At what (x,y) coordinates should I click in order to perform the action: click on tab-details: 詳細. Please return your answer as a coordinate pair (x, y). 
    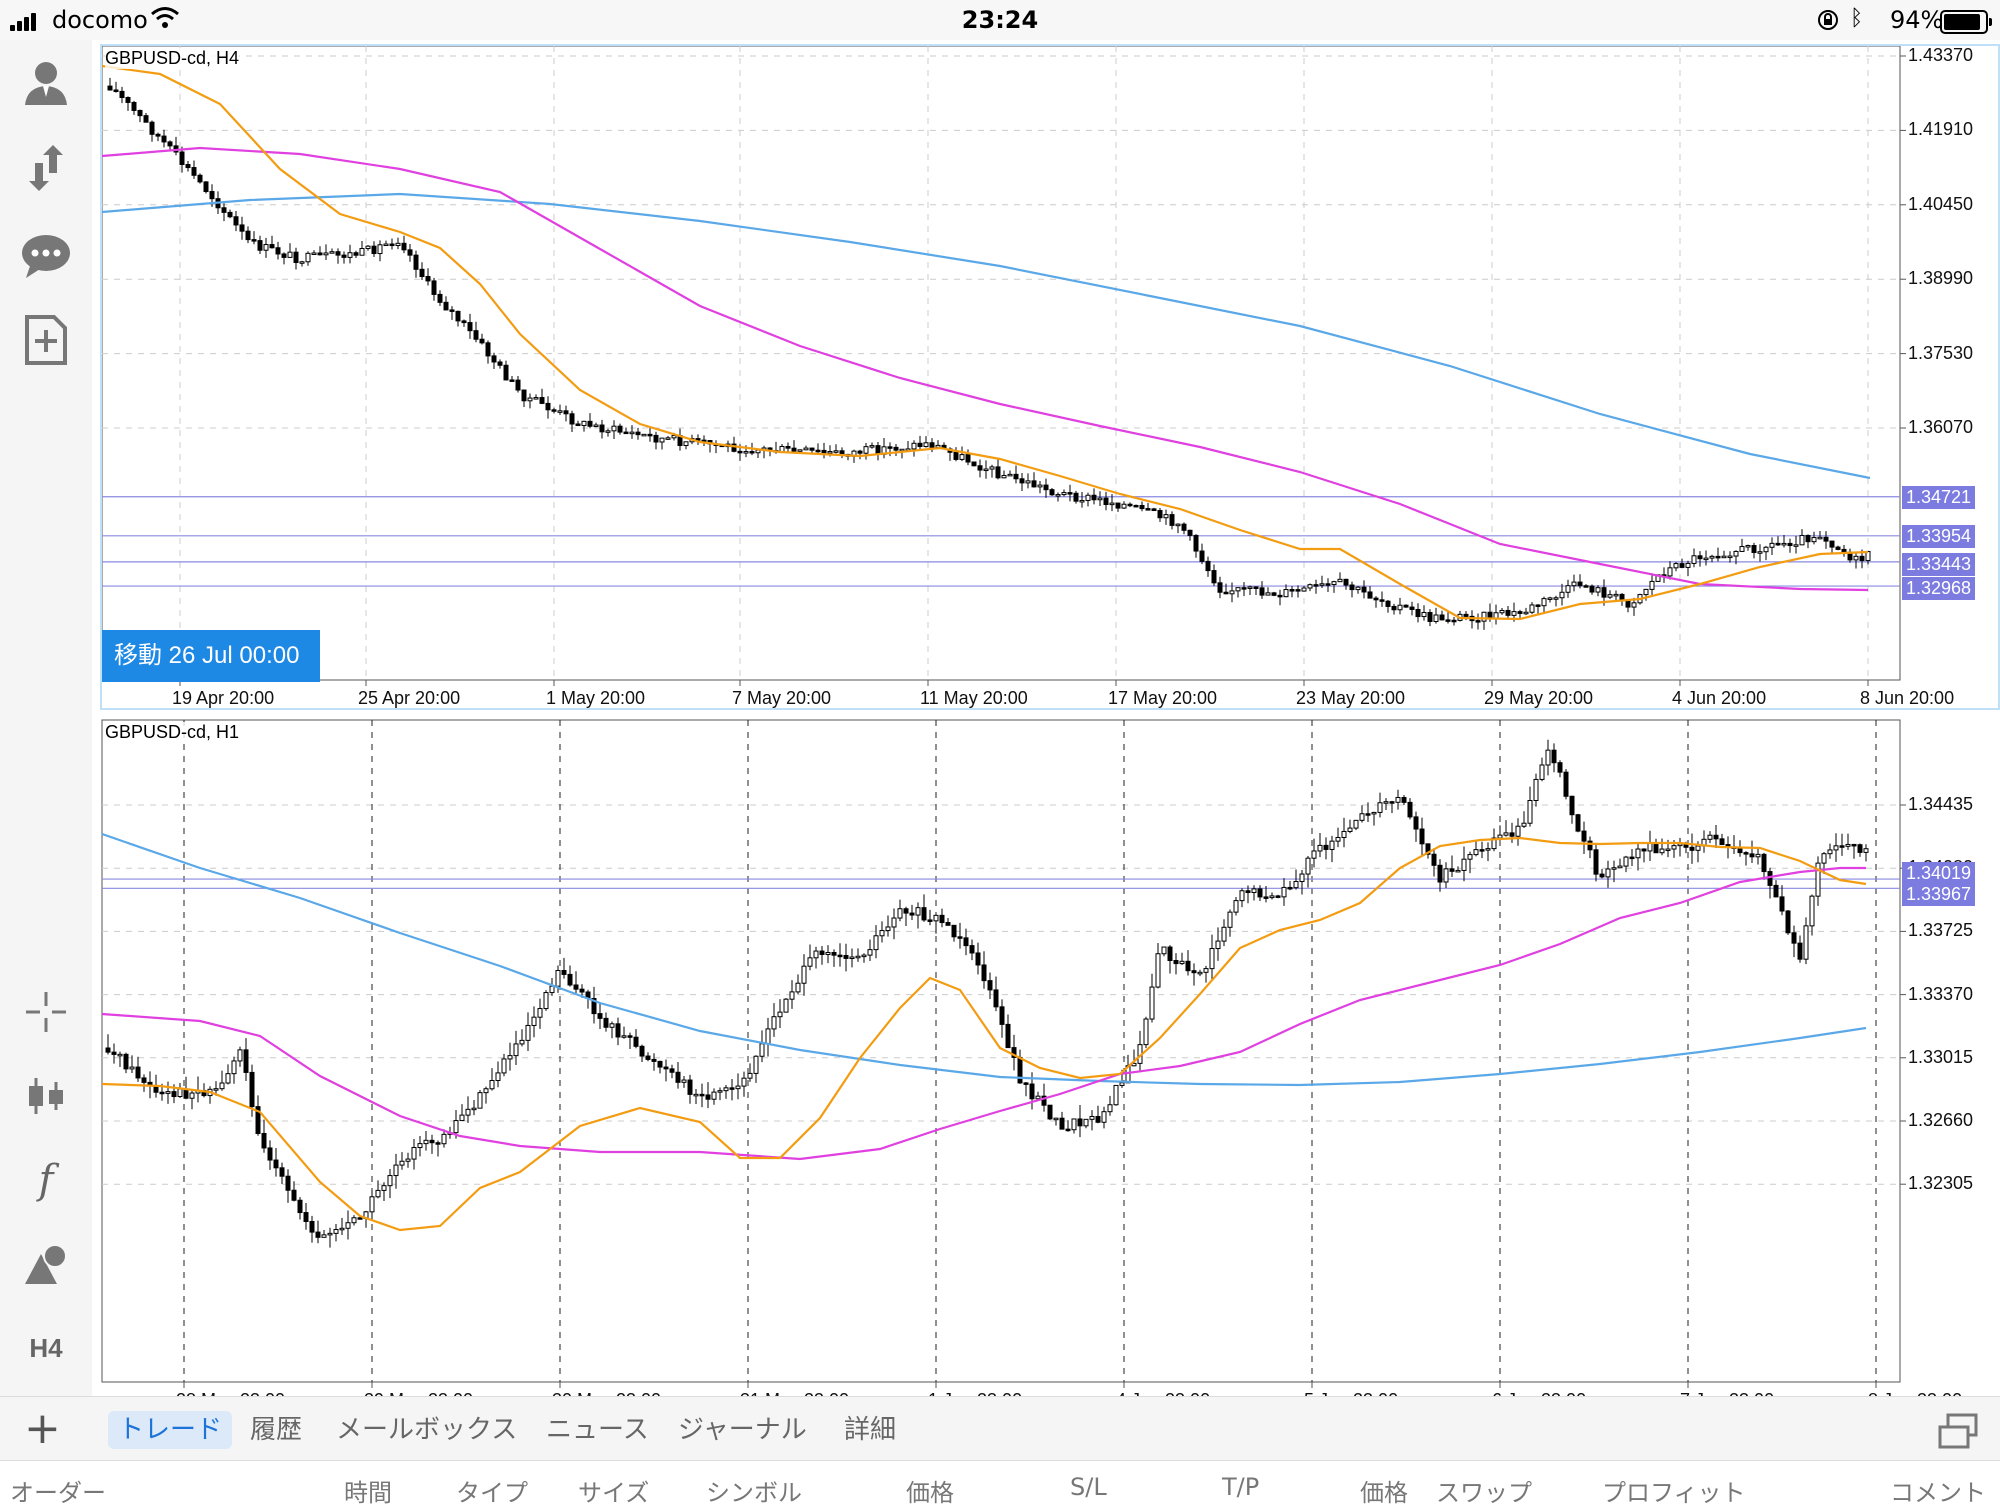
    Looking at the image, I should click on (870, 1430).